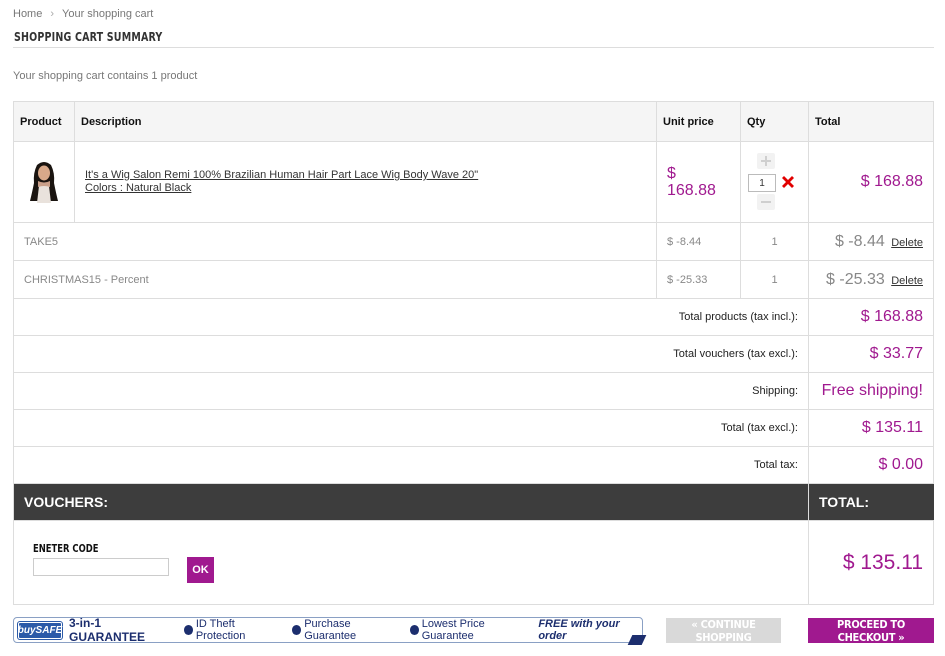 This screenshot has width=945, height=656. Describe the element at coordinates (691, 190) in the screenshot. I see `unit-price-value: 168.88` at that location.